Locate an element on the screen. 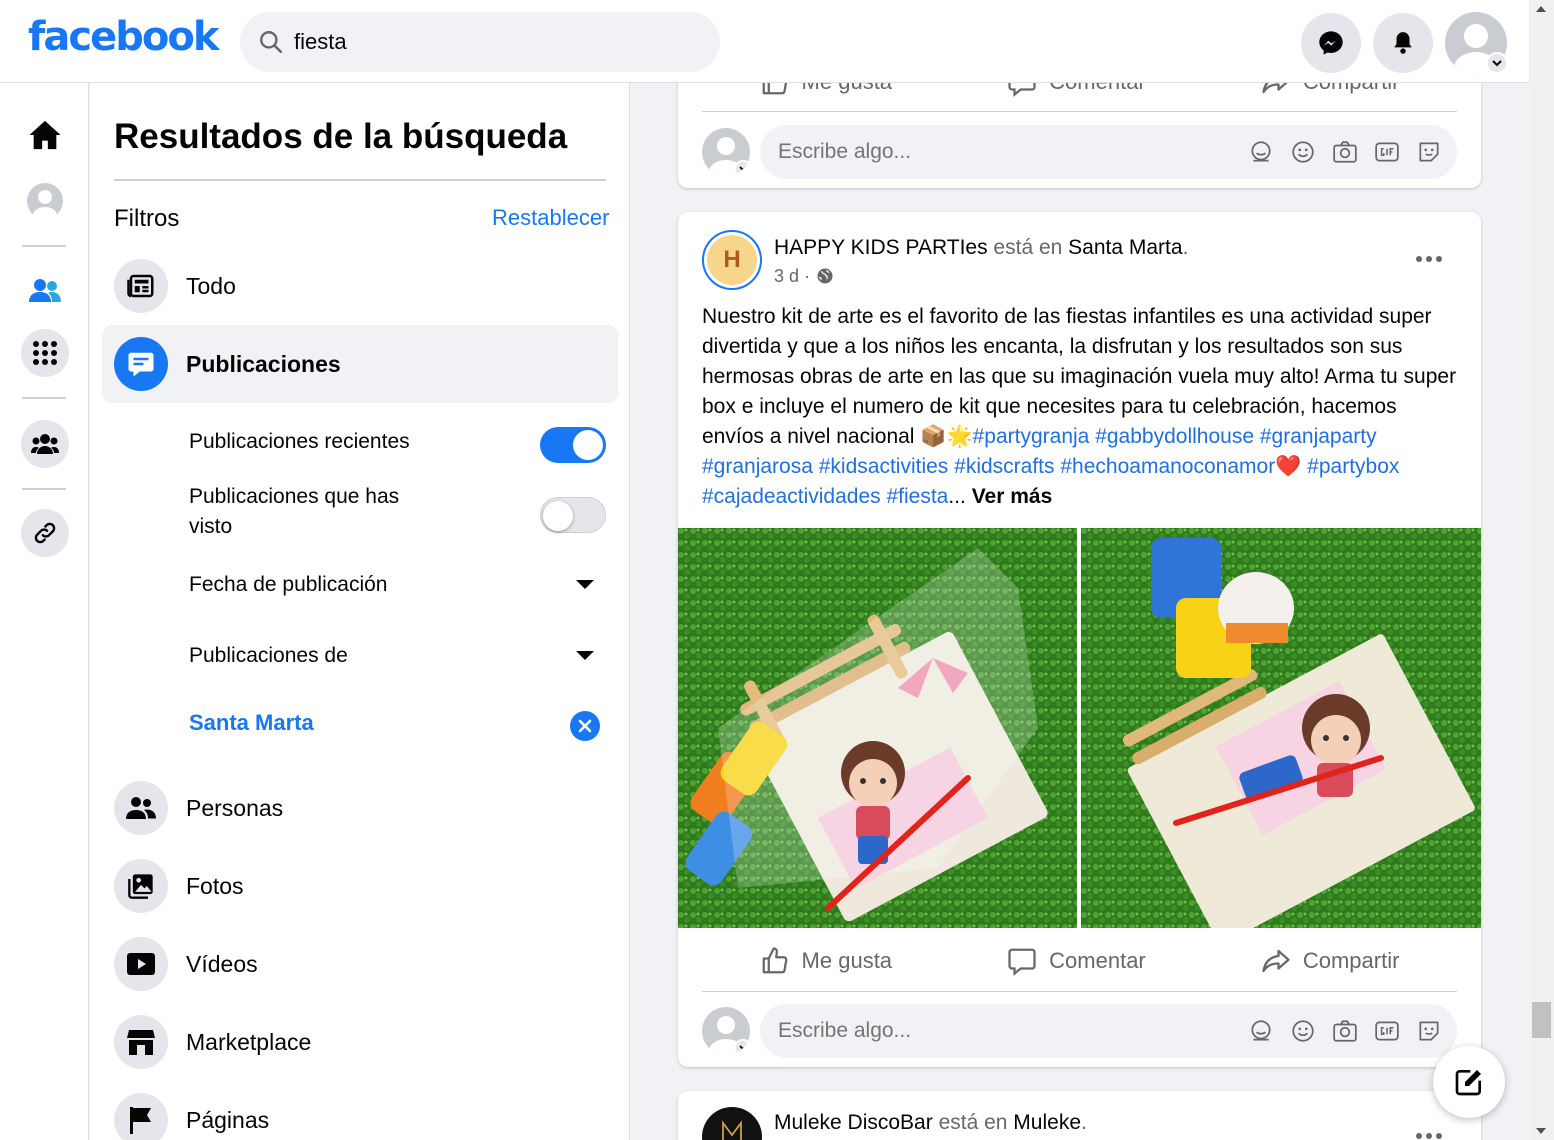  video-icon is located at coordinates (141, 964).